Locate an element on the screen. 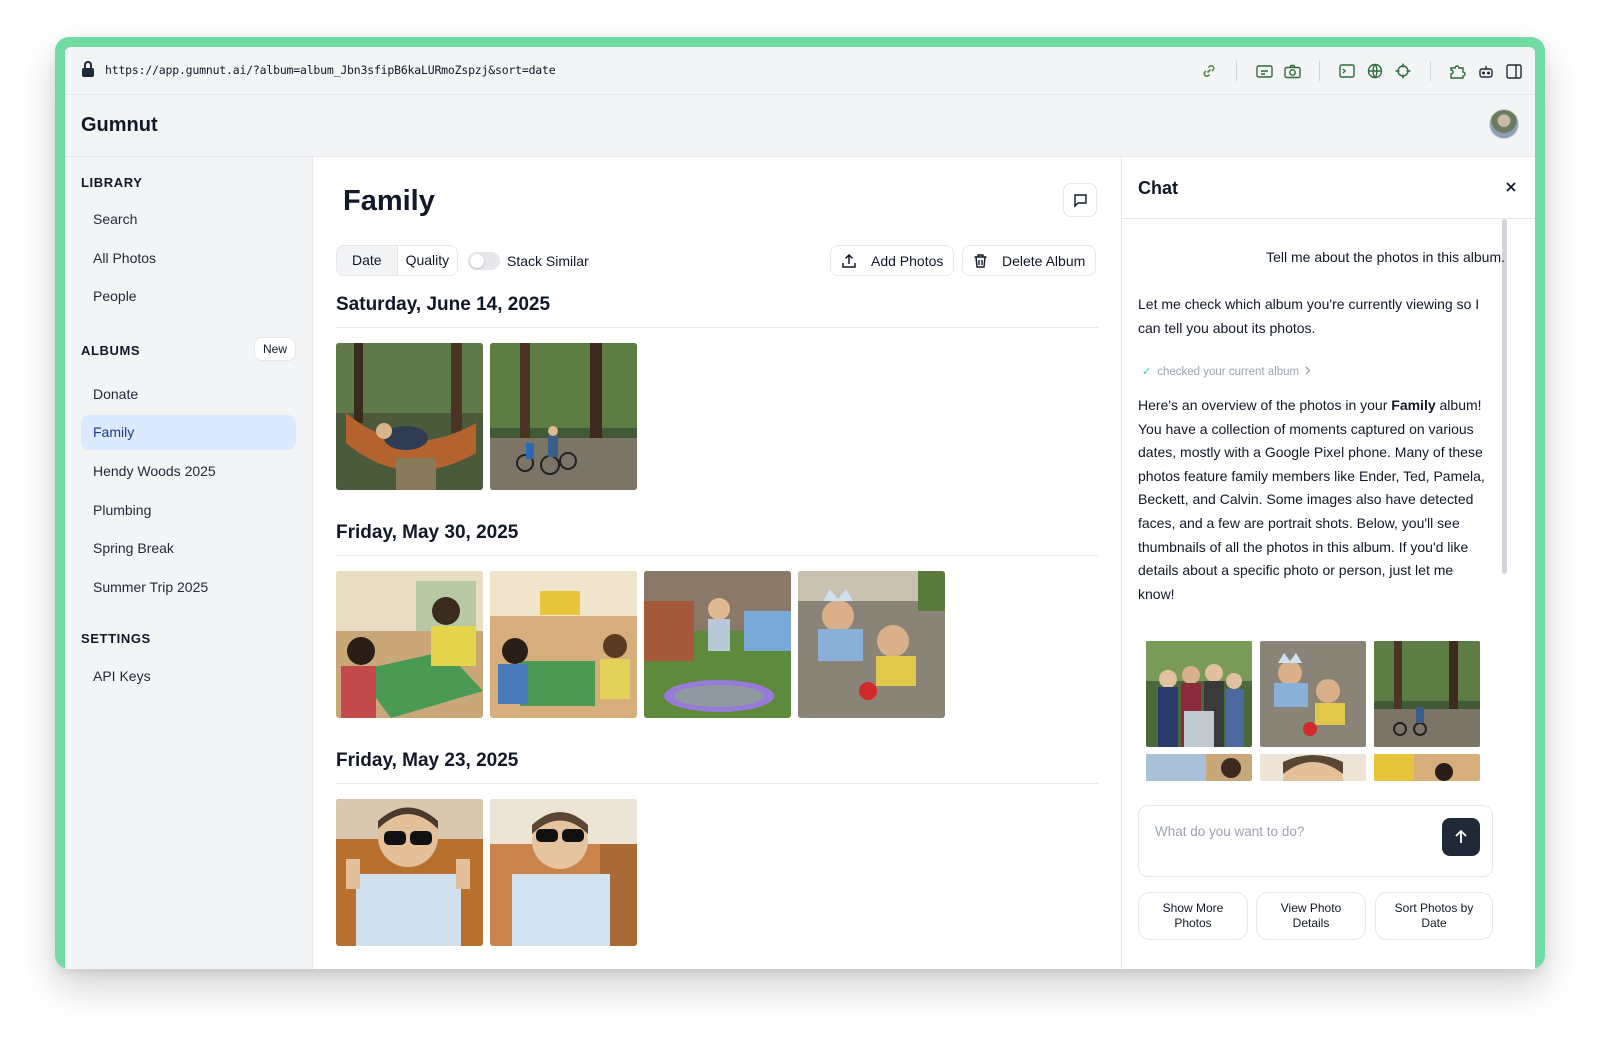 Image resolution: width=1600 pixels, height=1041 pixels. app-header: Gumnut is located at coordinates (800, 126).